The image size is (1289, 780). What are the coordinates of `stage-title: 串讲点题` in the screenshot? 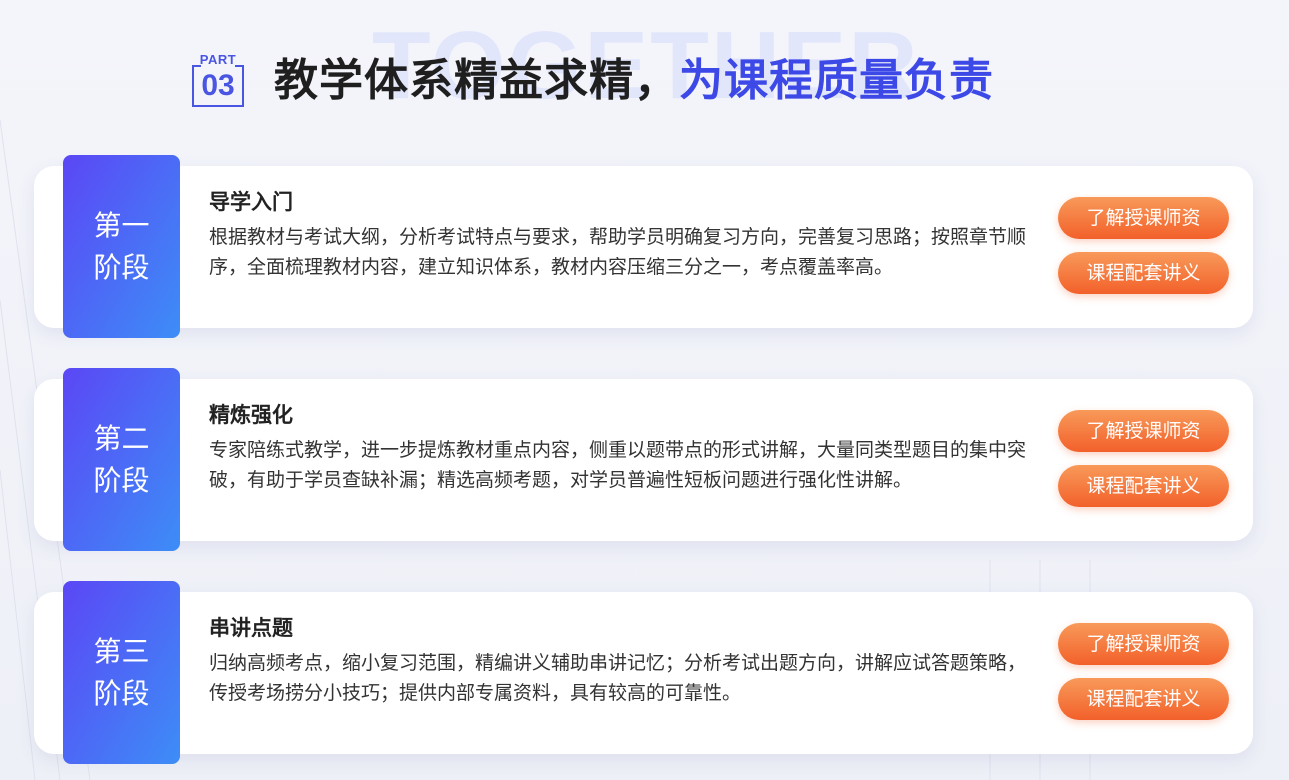 It's located at (251, 628).